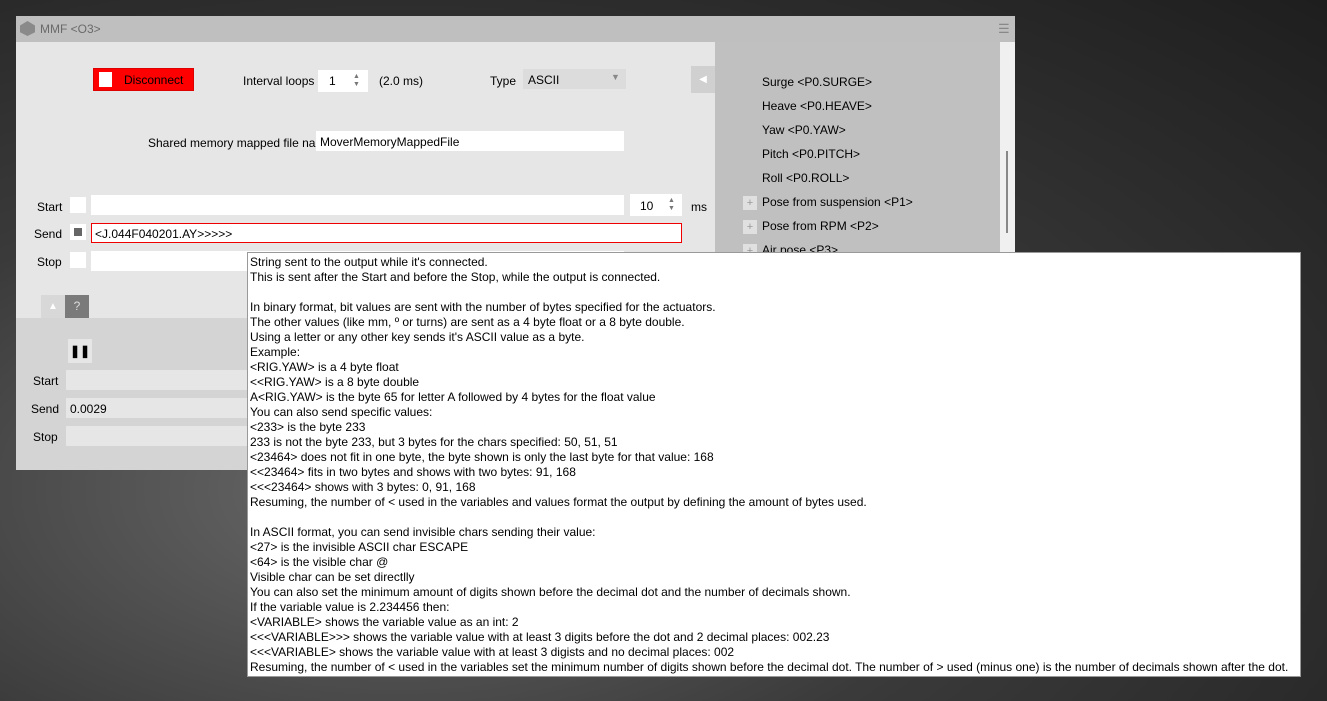 The width and height of the screenshot is (1327, 701). Describe the element at coordinates (470, 141) in the screenshot. I see `shared-file-input: MoverMemoryMappedFile` at that location.